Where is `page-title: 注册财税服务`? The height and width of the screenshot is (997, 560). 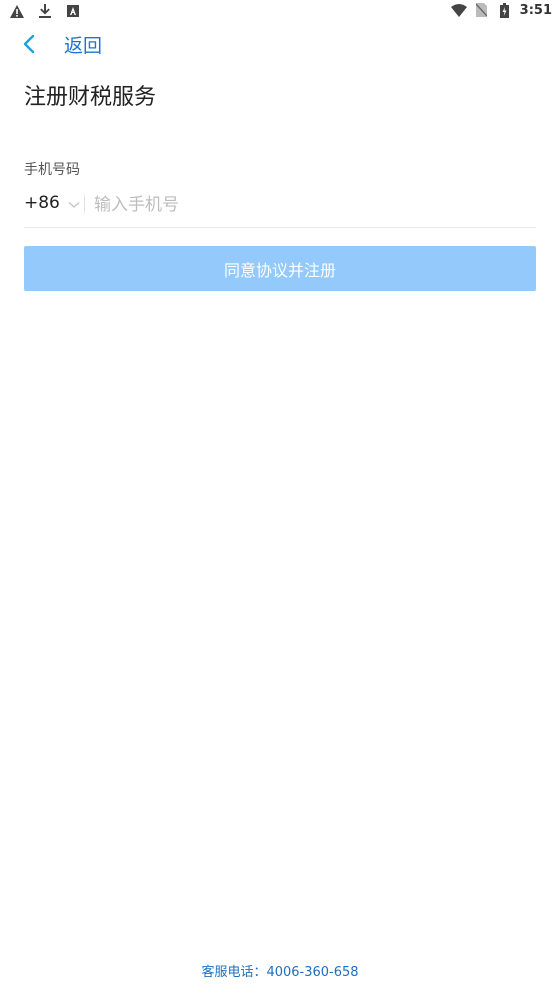 page-title: 注册财税服务 is located at coordinates (90, 97).